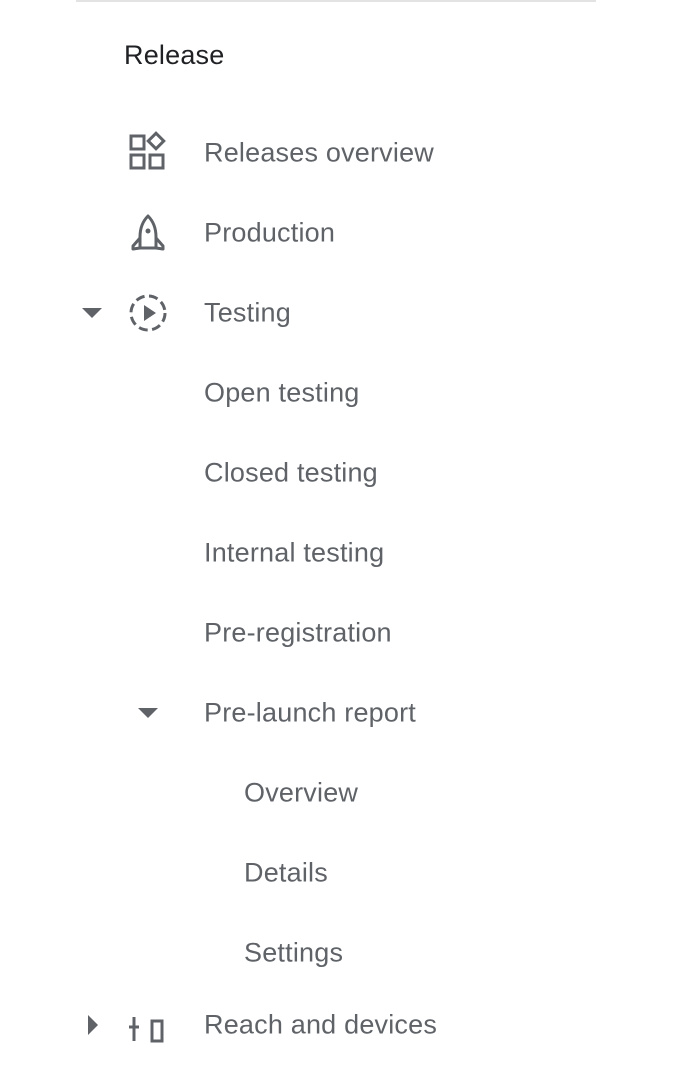 The image size is (680, 1065). Describe the element at coordinates (294, 952) in the screenshot. I see `nav-label-settings: Settings` at that location.